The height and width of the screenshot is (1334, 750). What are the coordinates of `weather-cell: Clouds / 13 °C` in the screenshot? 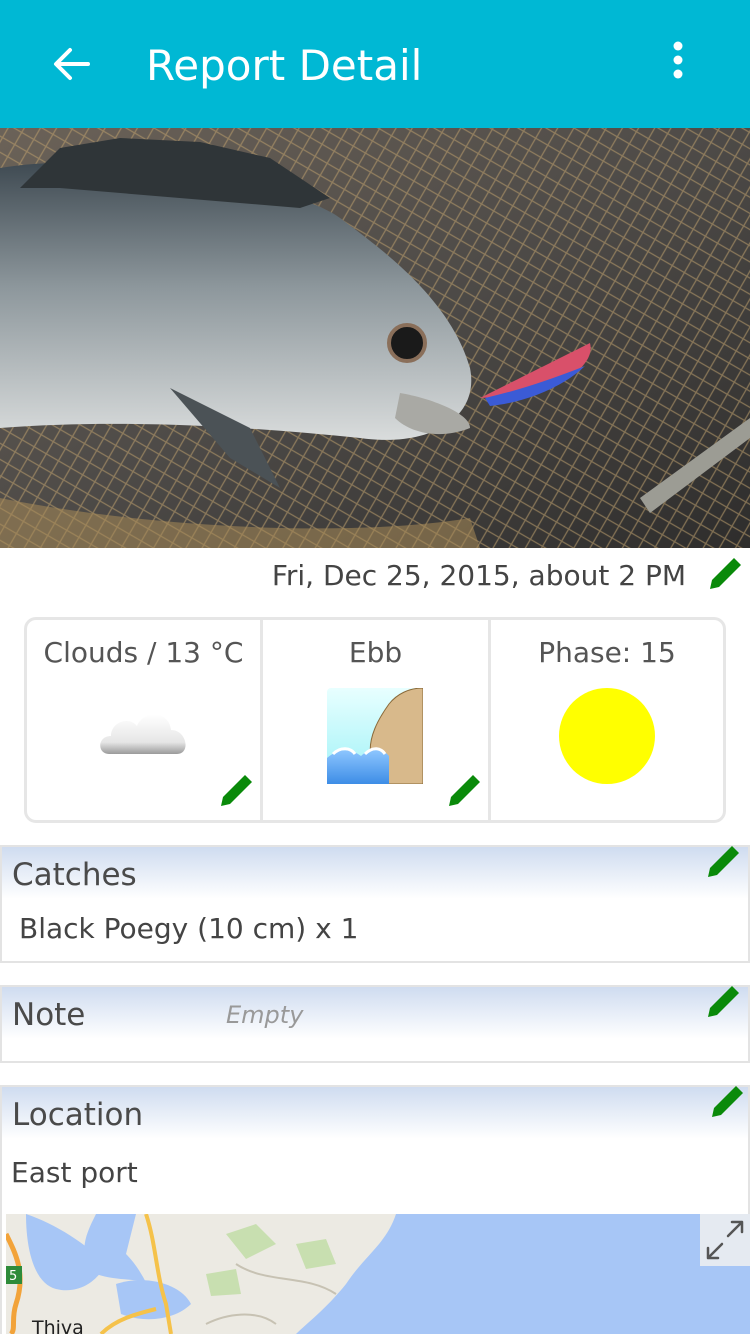 It's located at (145, 720).